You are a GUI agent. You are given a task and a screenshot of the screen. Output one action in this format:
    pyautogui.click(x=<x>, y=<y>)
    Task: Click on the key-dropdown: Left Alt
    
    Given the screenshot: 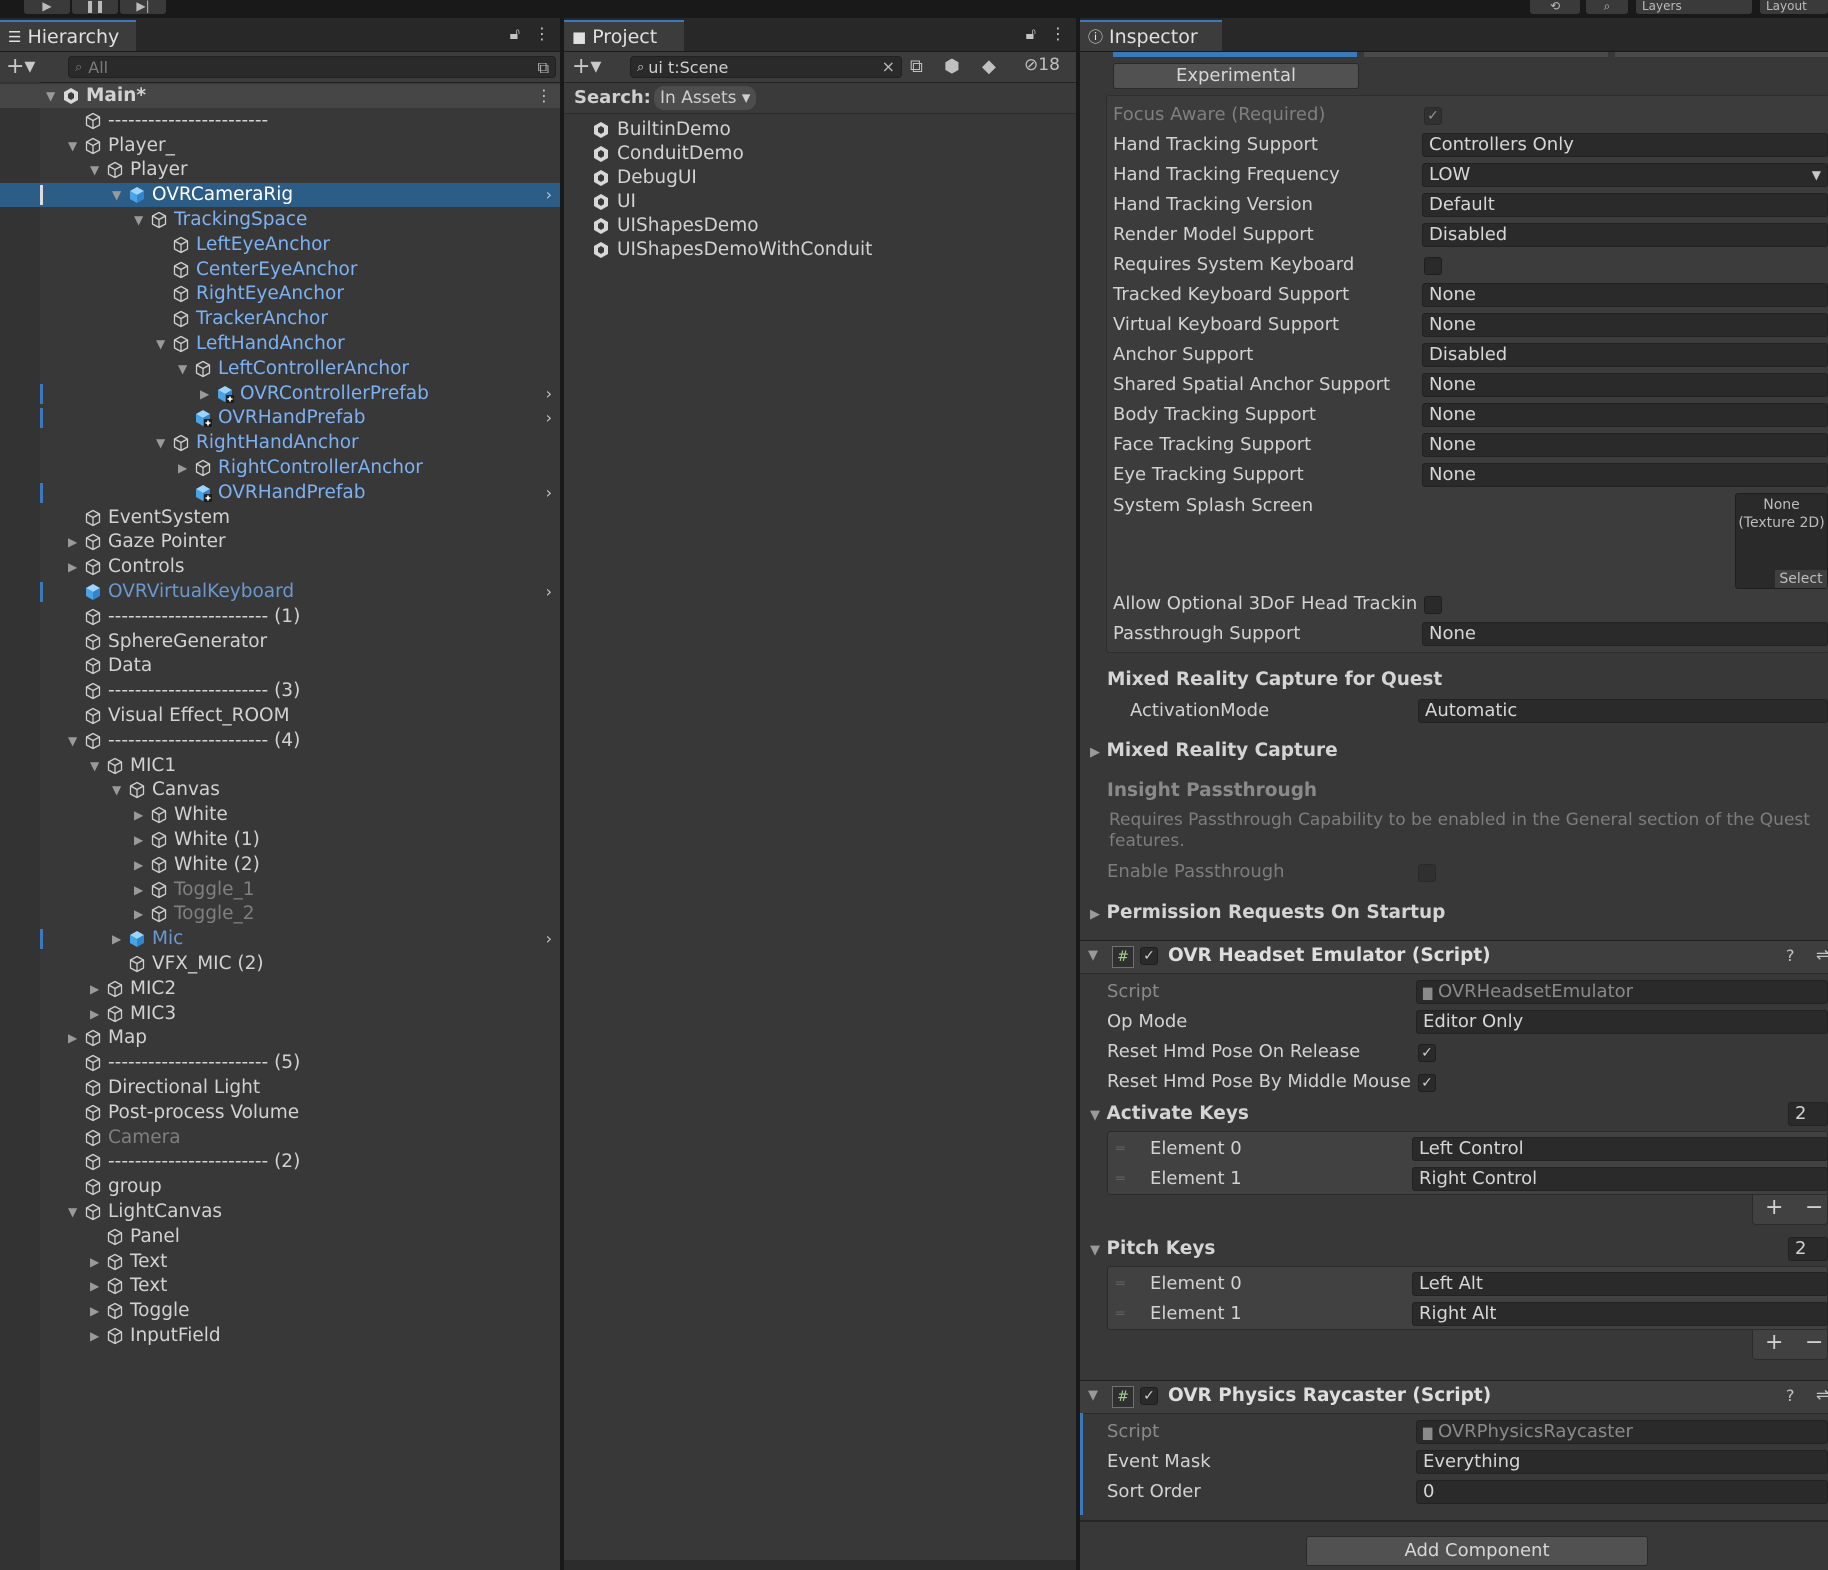 What is the action you would take?
    pyautogui.click(x=1620, y=1284)
    